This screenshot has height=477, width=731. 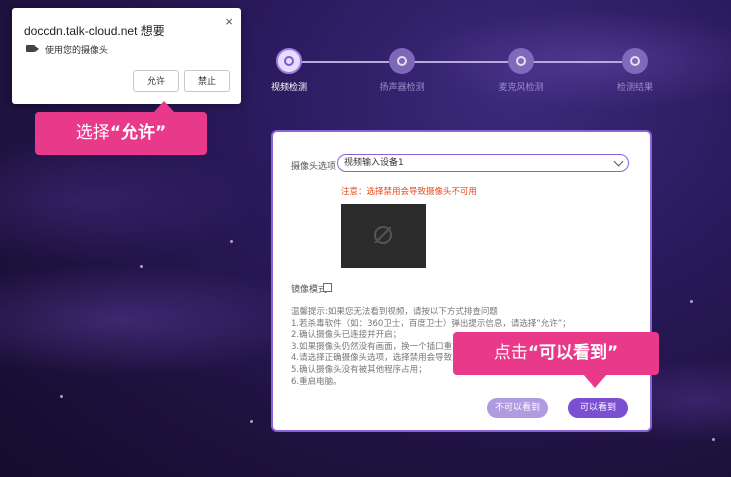 What do you see at coordinates (289, 88) in the screenshot?
I see `step-label-video: 视频检测` at bounding box center [289, 88].